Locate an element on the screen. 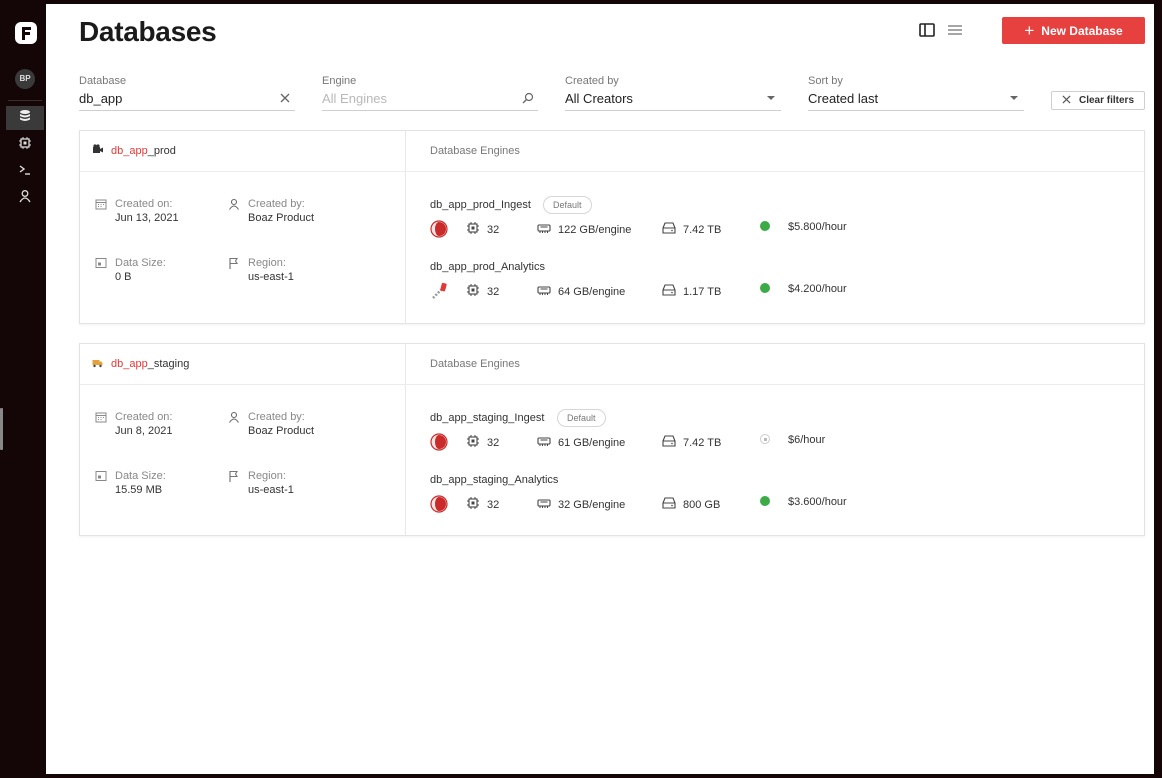 Image resolution: width=1162 pixels, height=778 pixels. sidebar-divider is located at coordinates (25, 100).